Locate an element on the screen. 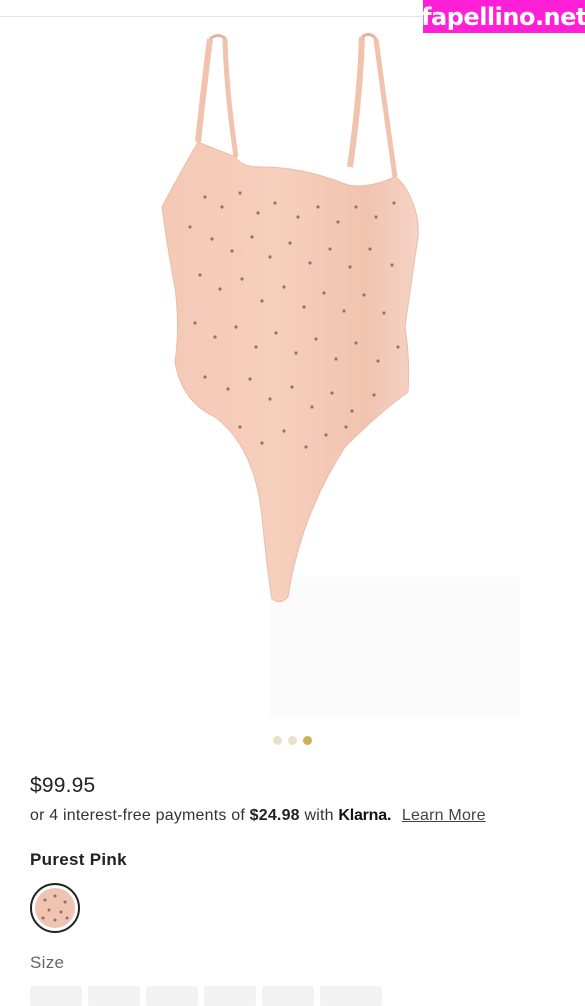 This screenshot has height=1006, width=585. installment-amount: $24.98 is located at coordinates (274, 815).